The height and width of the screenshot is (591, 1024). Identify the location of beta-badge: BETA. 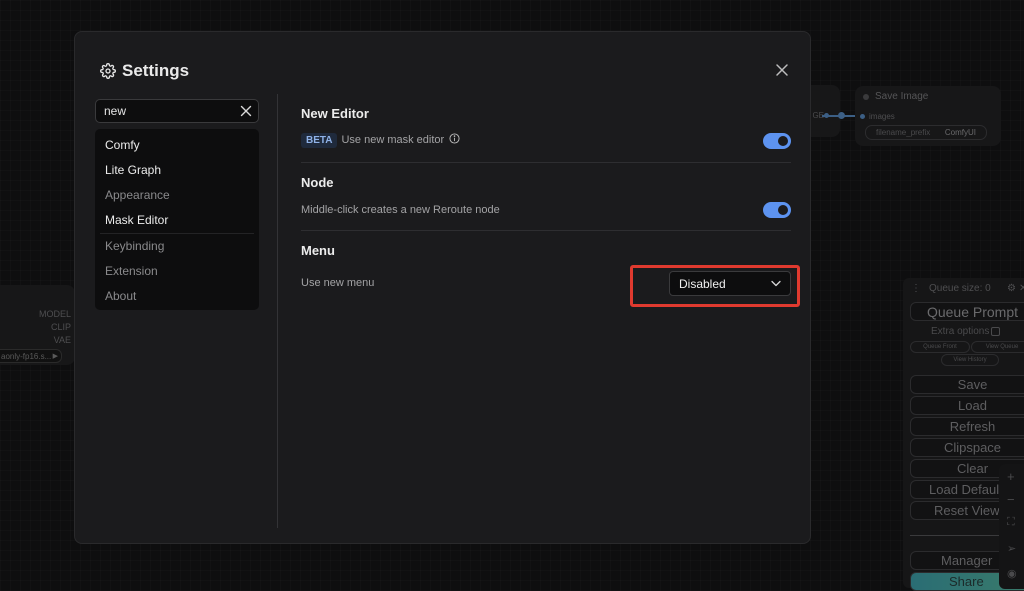
(319, 140).